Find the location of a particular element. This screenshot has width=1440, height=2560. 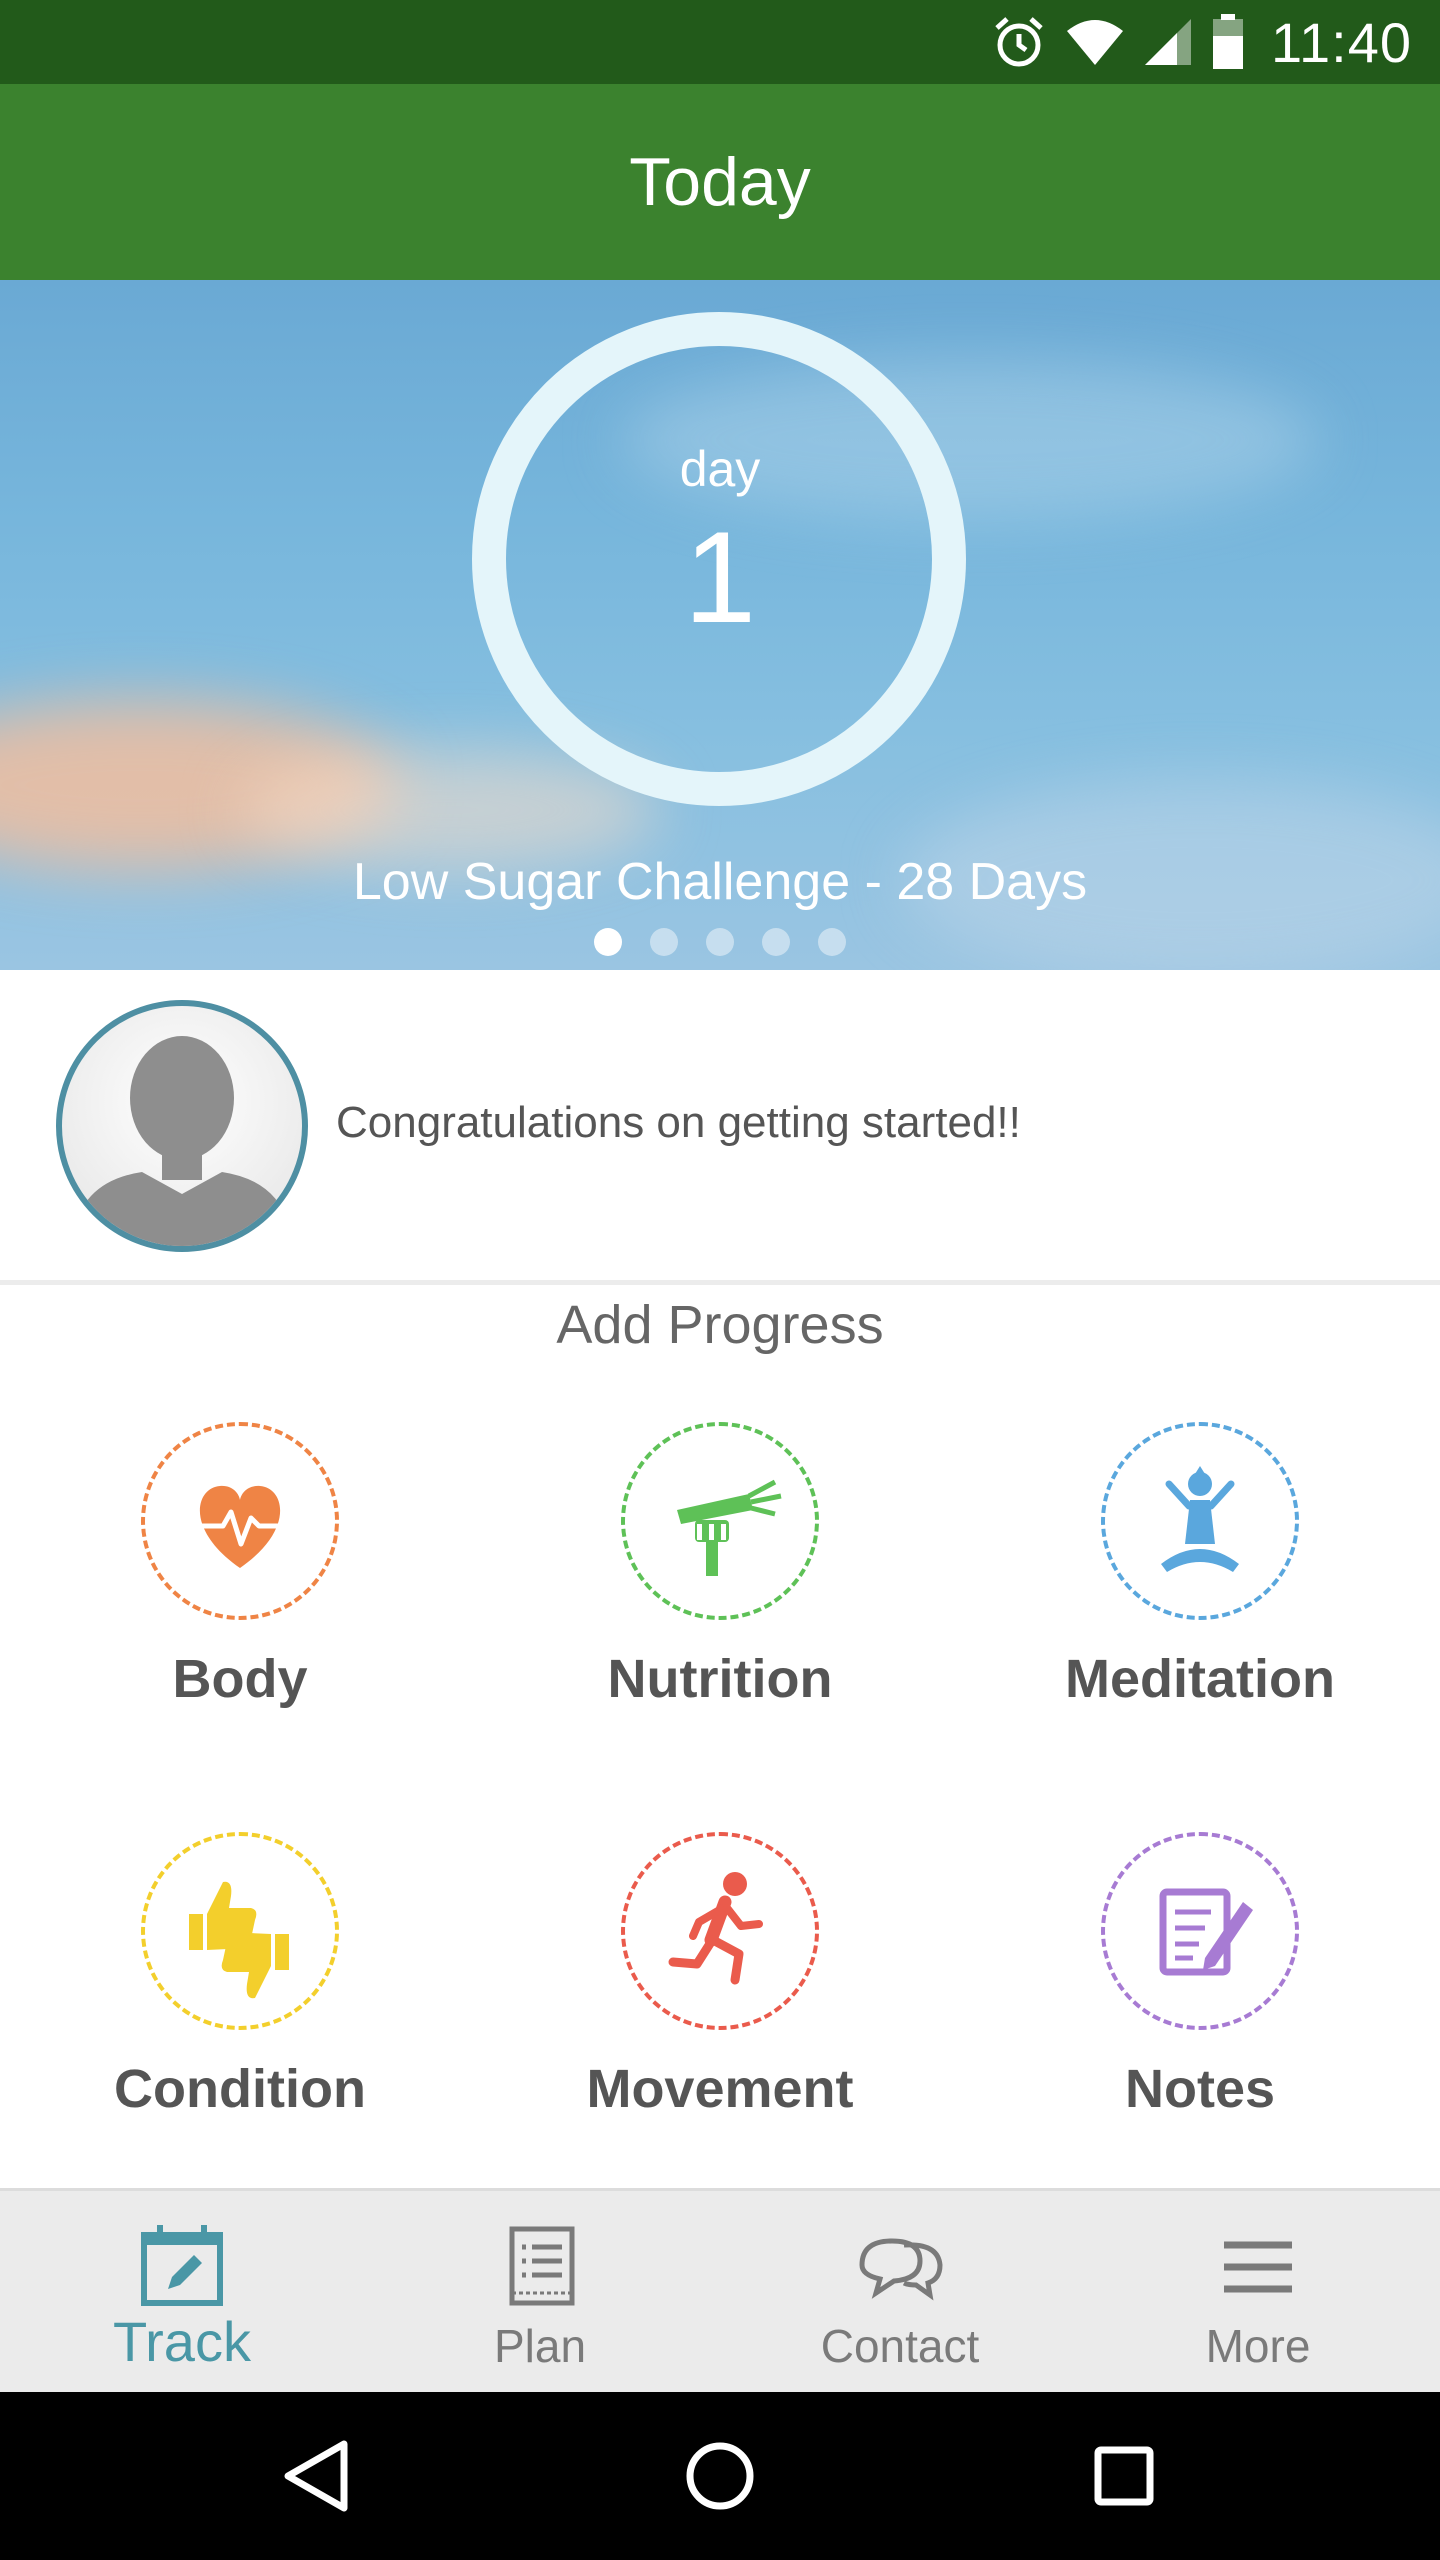

nav-tab-contact: Contact is located at coordinates (900, 2293).